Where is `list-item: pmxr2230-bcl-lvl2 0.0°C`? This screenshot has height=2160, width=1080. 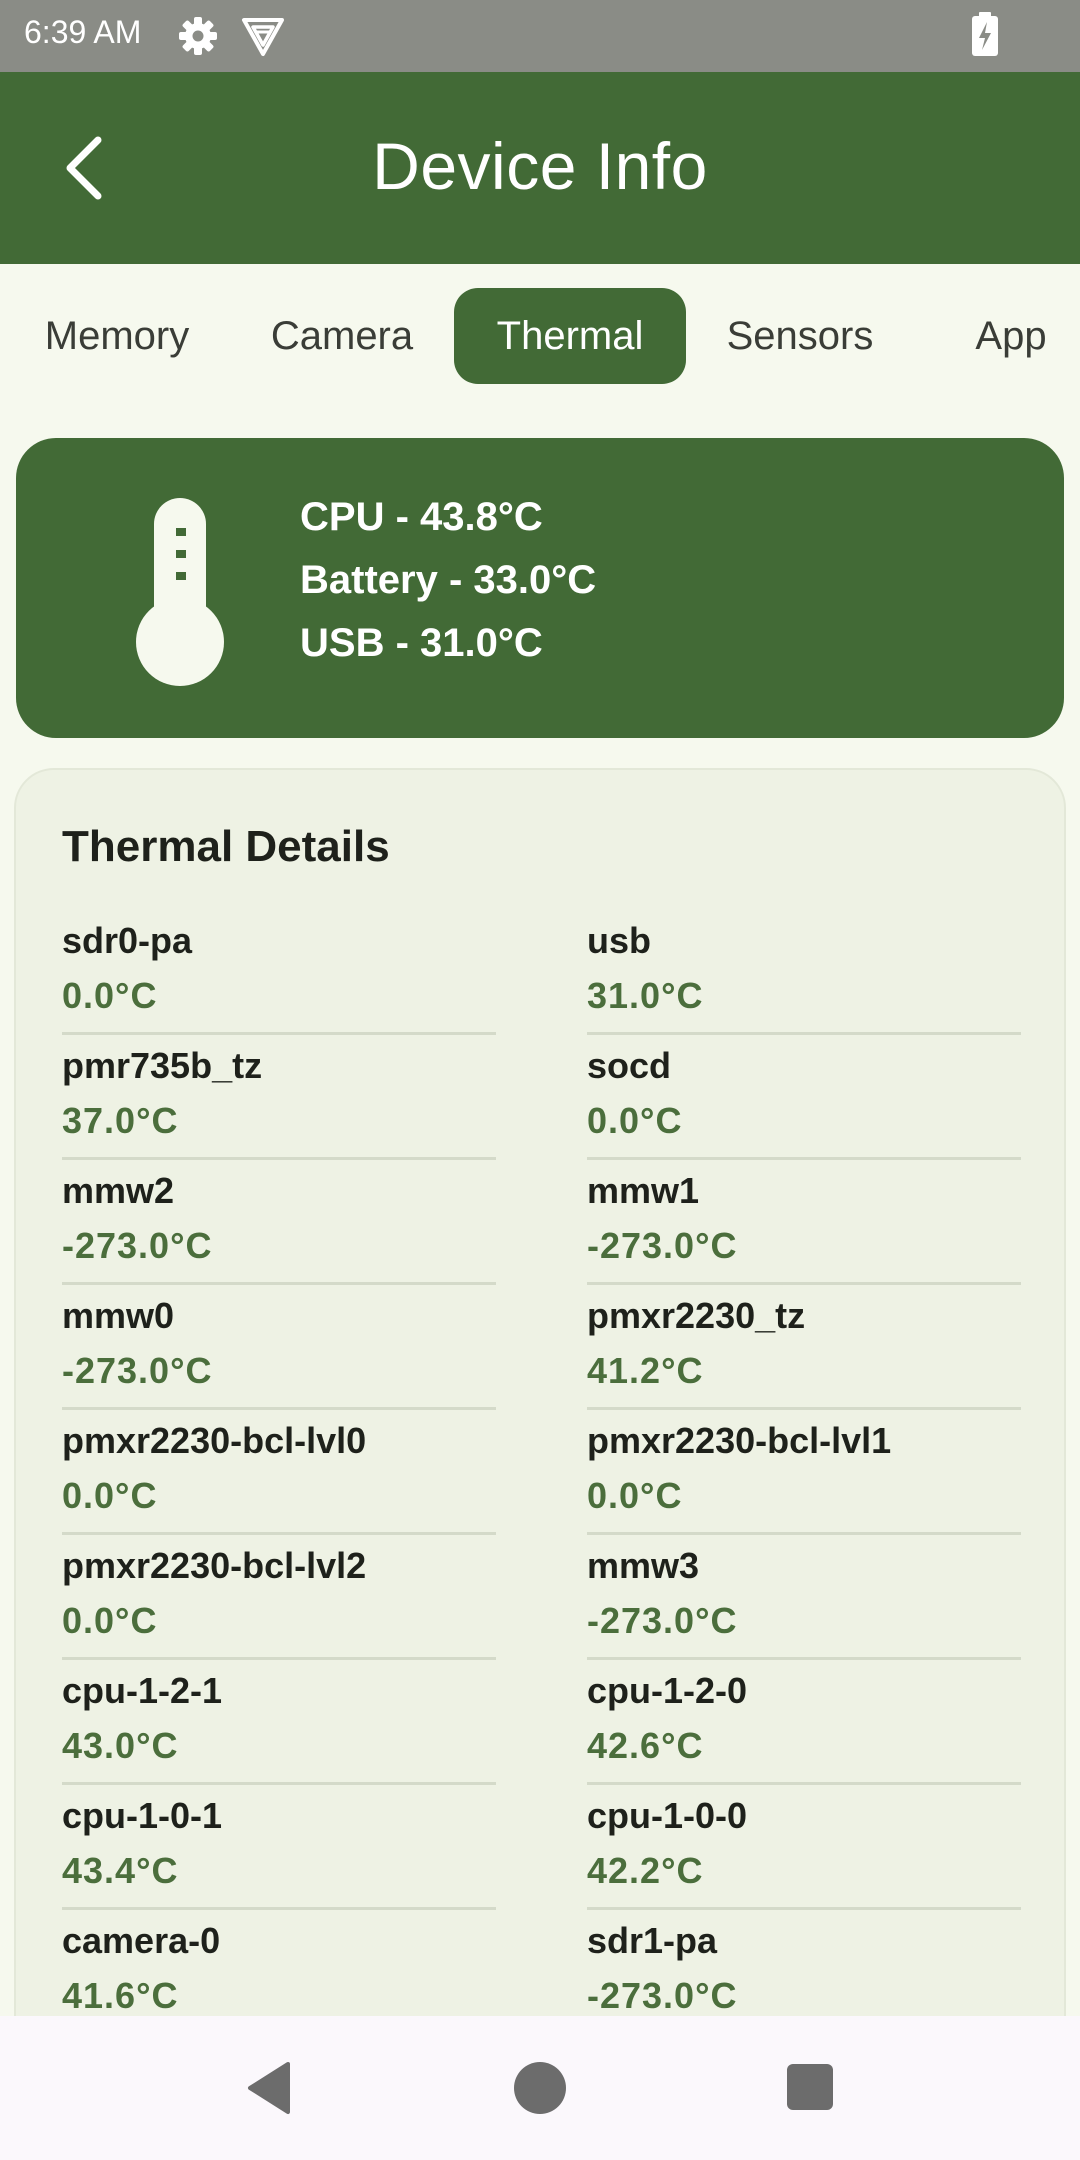
list-item: pmxr2230-bcl-lvl2 0.0°C is located at coordinates (279, 1607).